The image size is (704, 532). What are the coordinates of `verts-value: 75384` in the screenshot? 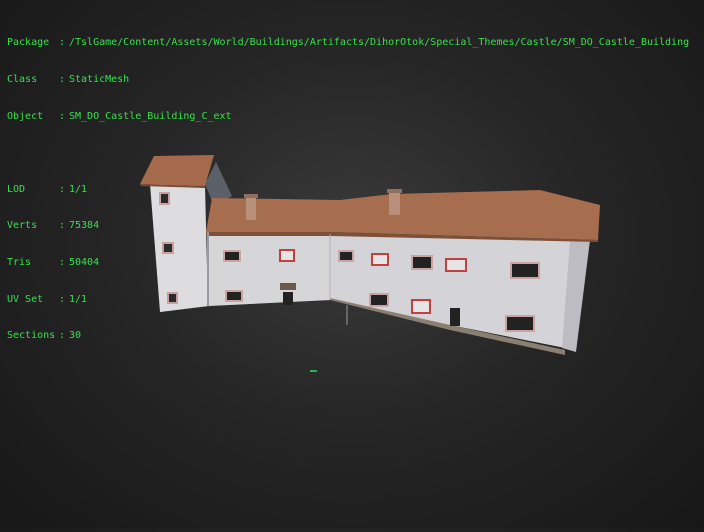 It's located at (84, 226).